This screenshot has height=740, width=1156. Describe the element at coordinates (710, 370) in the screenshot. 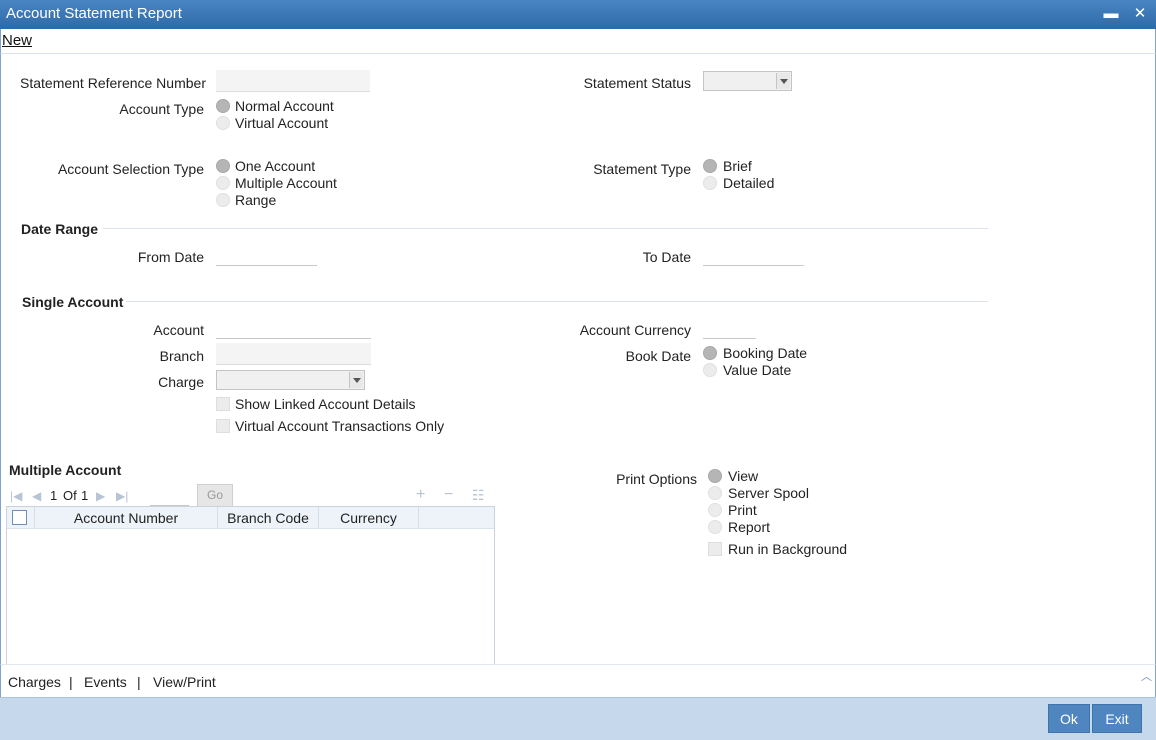

I see `book-date-value-radio` at that location.